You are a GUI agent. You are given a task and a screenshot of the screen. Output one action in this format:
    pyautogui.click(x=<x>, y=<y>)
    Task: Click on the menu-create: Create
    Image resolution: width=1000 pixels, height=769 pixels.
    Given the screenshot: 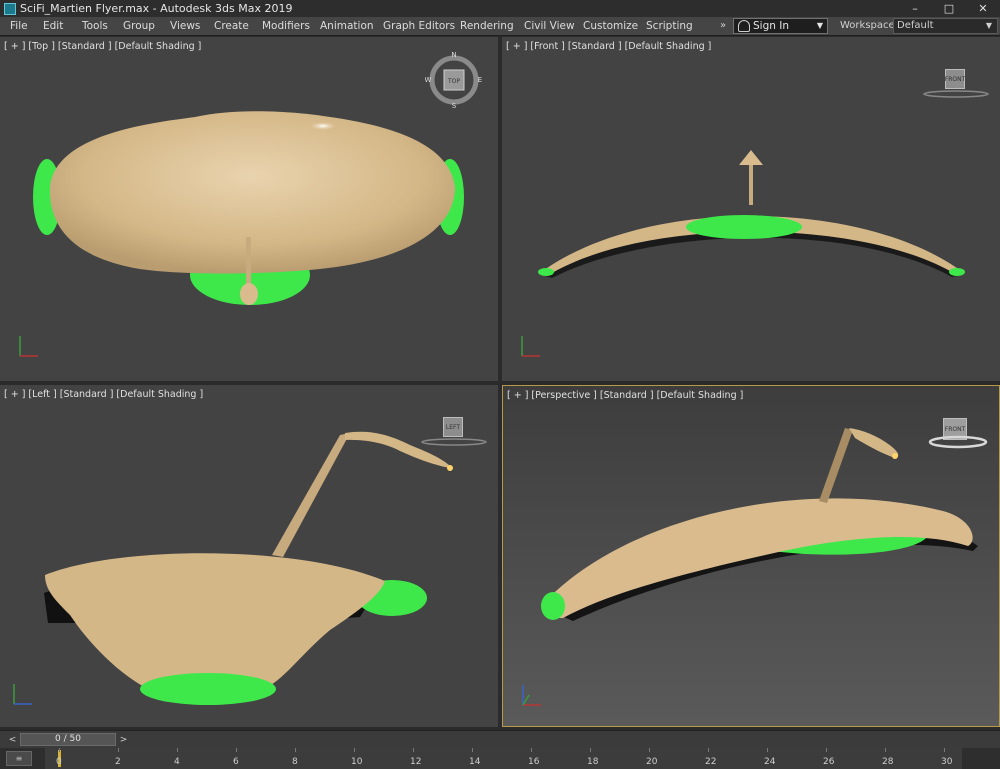 What is the action you would take?
    pyautogui.click(x=231, y=26)
    